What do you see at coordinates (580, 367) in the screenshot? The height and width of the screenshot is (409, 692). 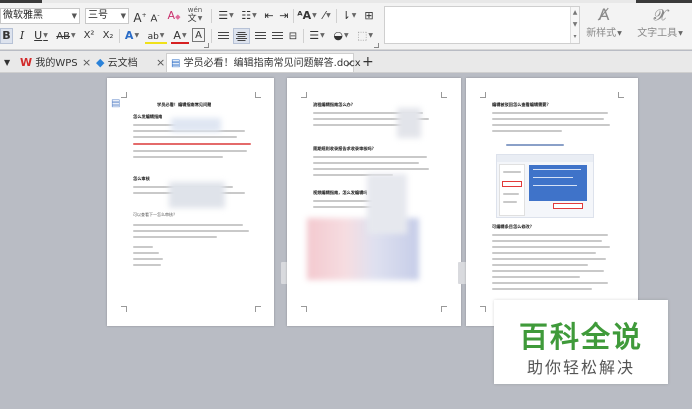 I see `watermark-subtitle: 助你轻松解决` at bounding box center [580, 367].